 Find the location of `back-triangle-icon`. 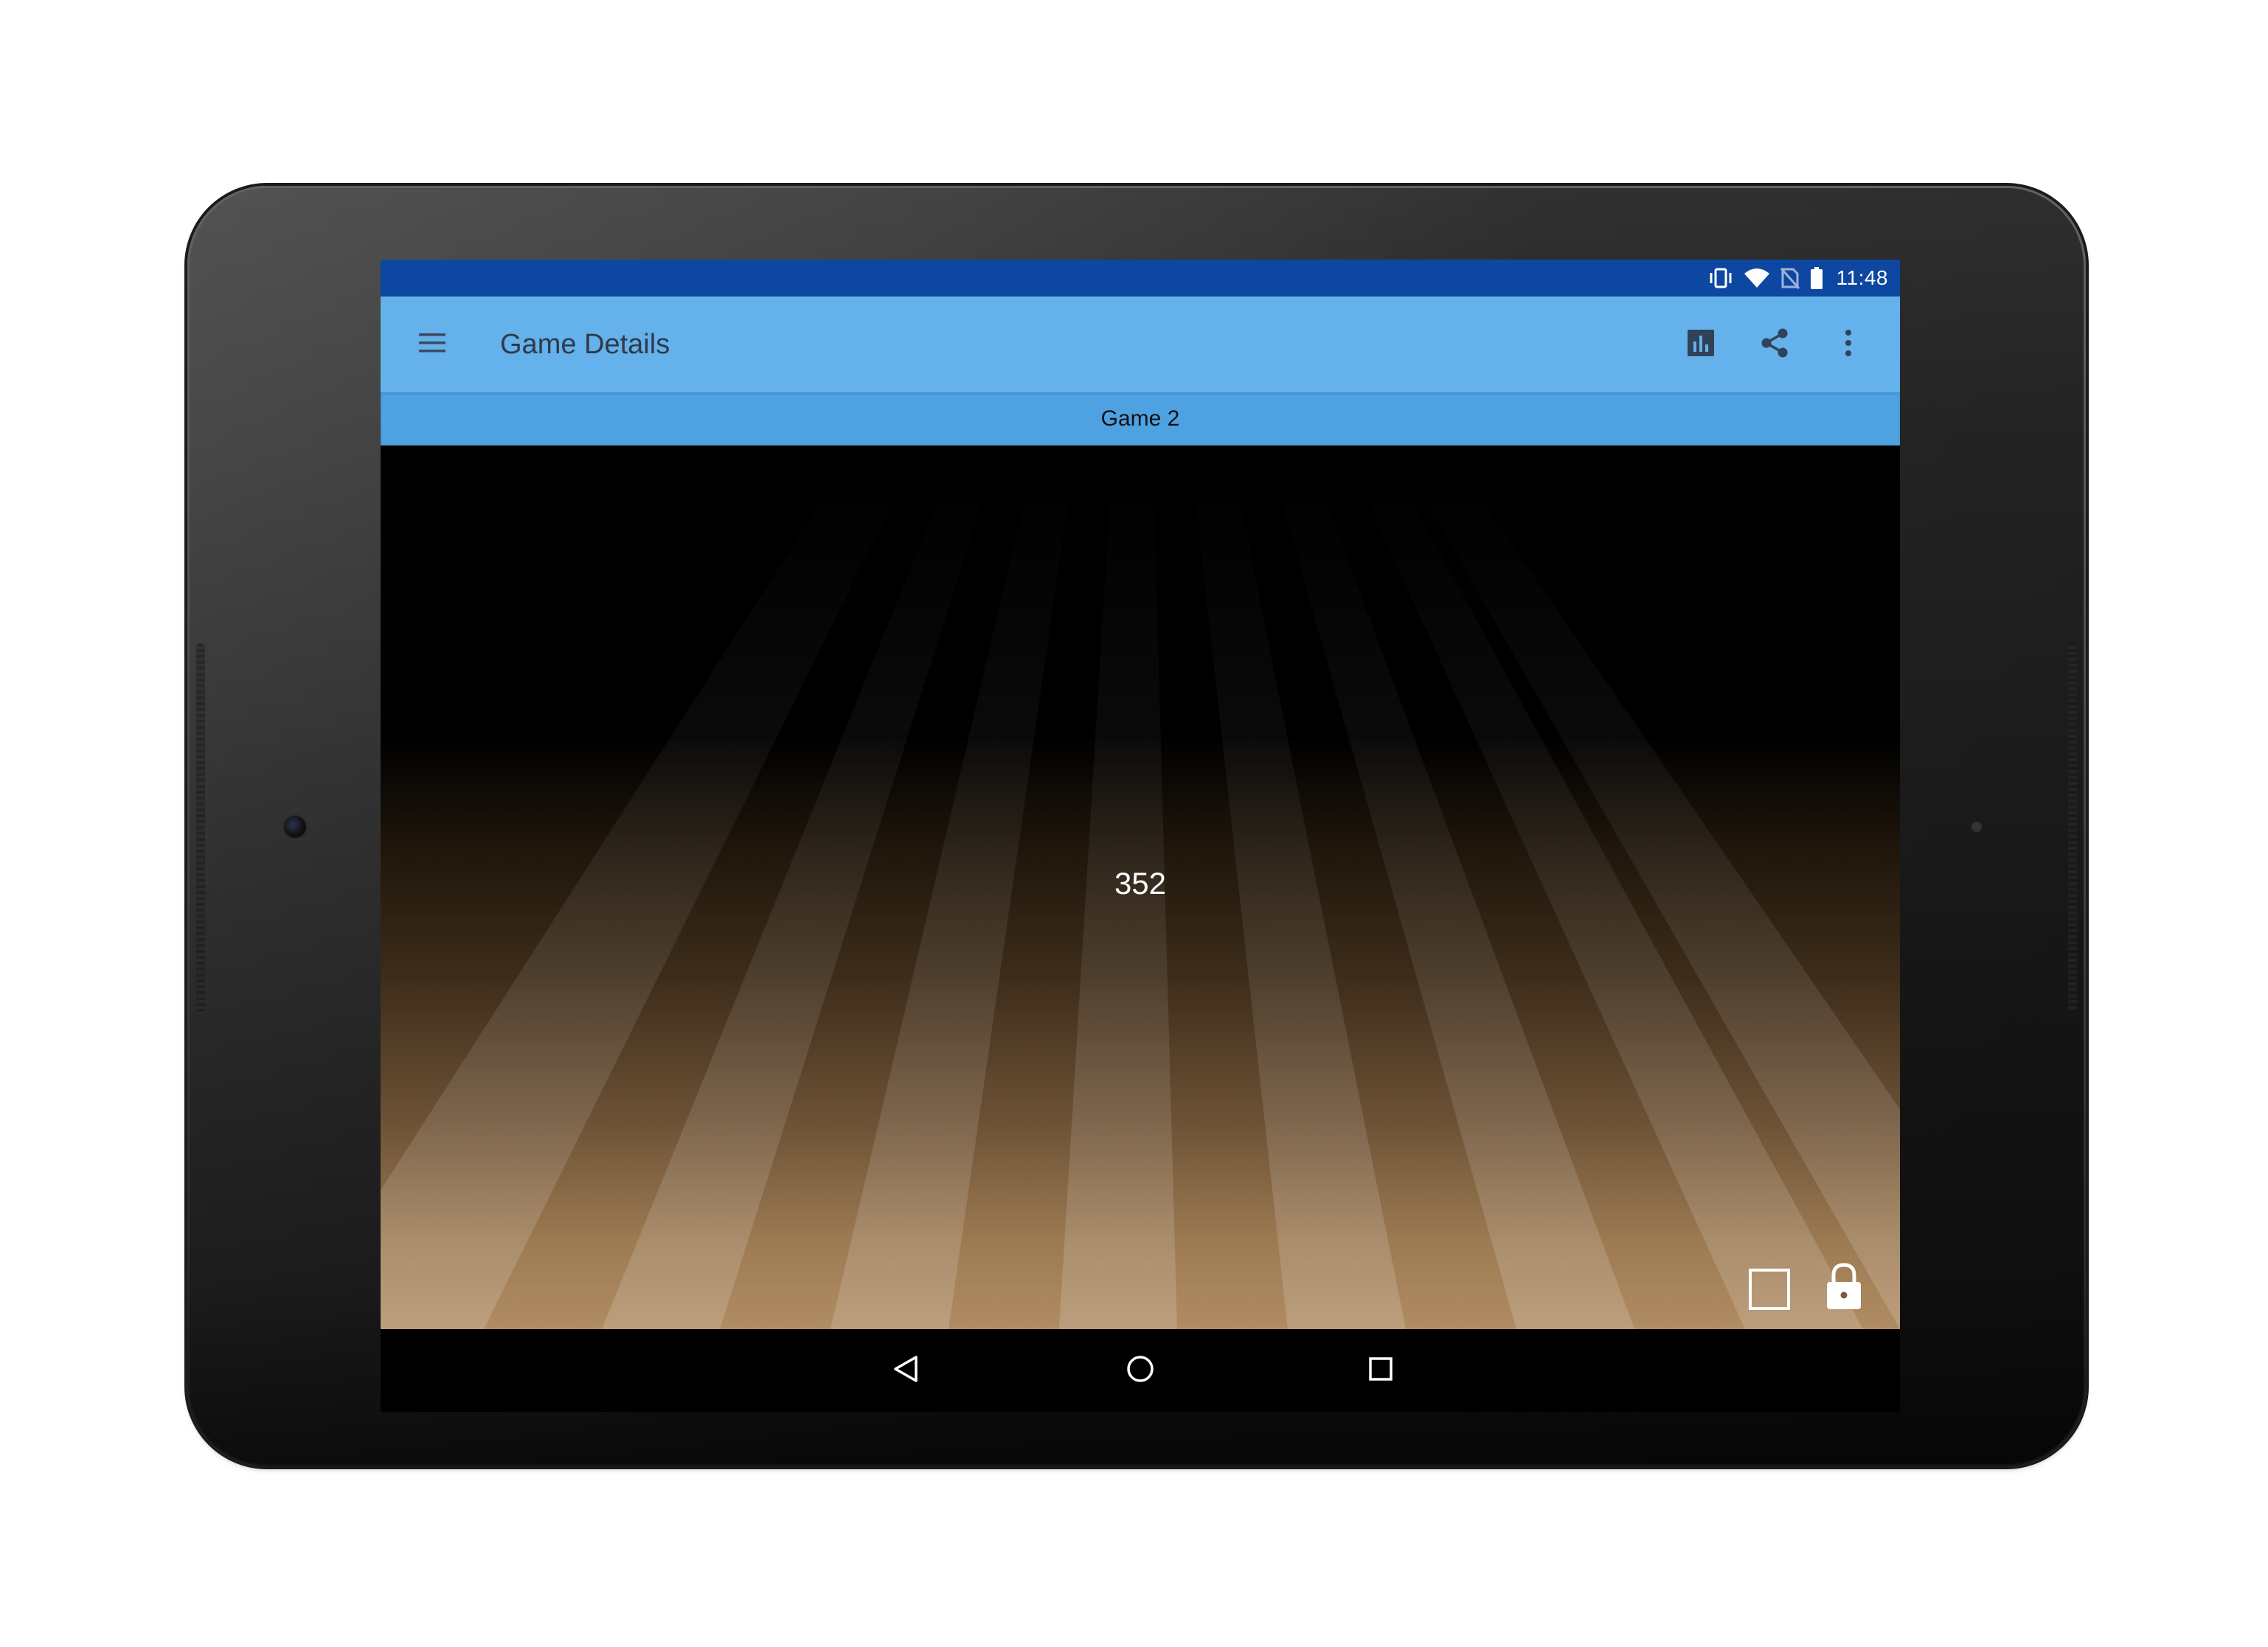

back-triangle-icon is located at coordinates (905, 1370).